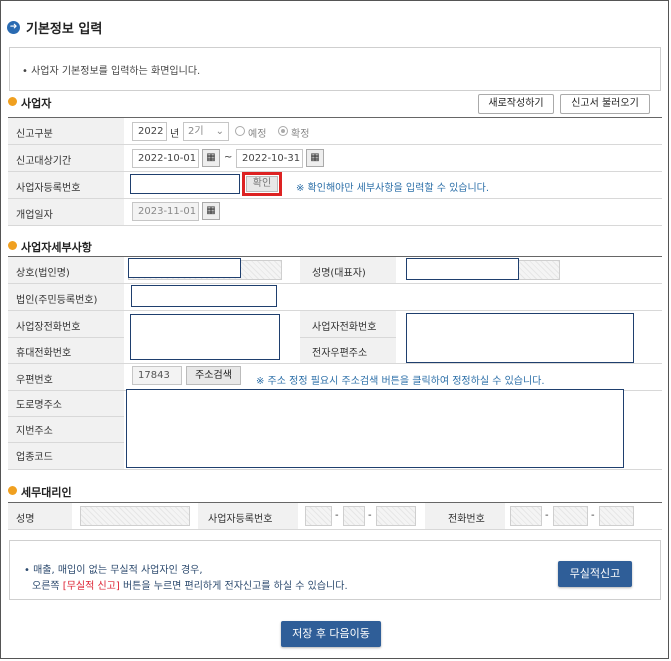  Describe the element at coordinates (462, 269) in the screenshot. I see `rep-name-input` at that location.